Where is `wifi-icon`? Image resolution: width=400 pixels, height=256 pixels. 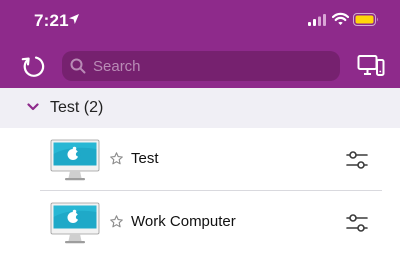 wifi-icon is located at coordinates (340, 18).